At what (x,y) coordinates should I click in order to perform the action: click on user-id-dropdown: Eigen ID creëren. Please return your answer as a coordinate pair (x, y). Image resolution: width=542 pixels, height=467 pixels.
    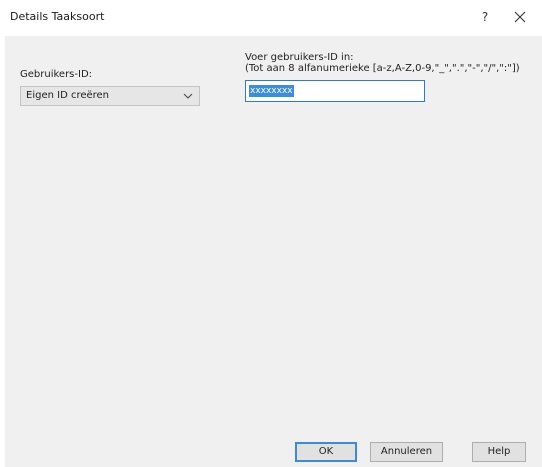
    Looking at the image, I should click on (110, 96).